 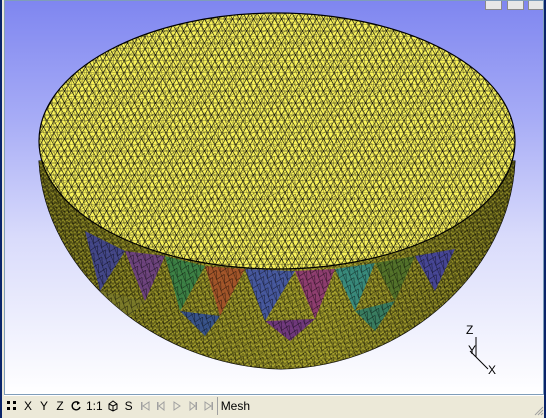 What do you see at coordinates (538, 410) in the screenshot?
I see `resize-grip-icon` at bounding box center [538, 410].